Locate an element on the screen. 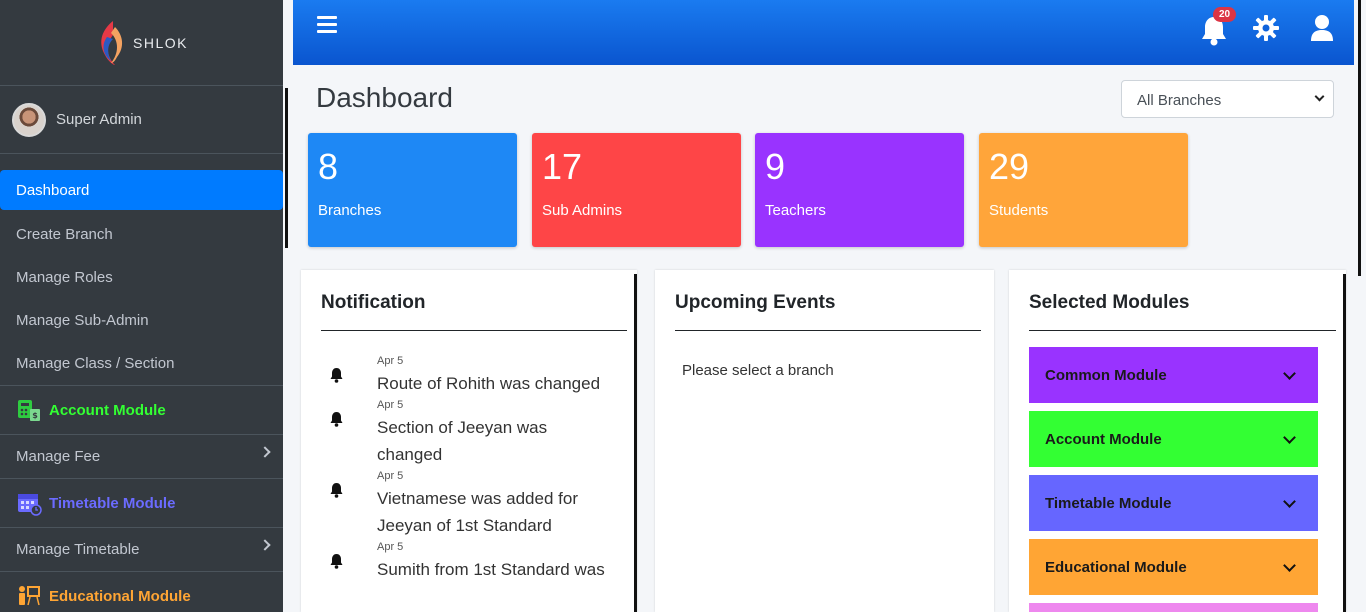 This screenshot has width=1366, height=612. stat-value: 9 is located at coordinates (775, 166).